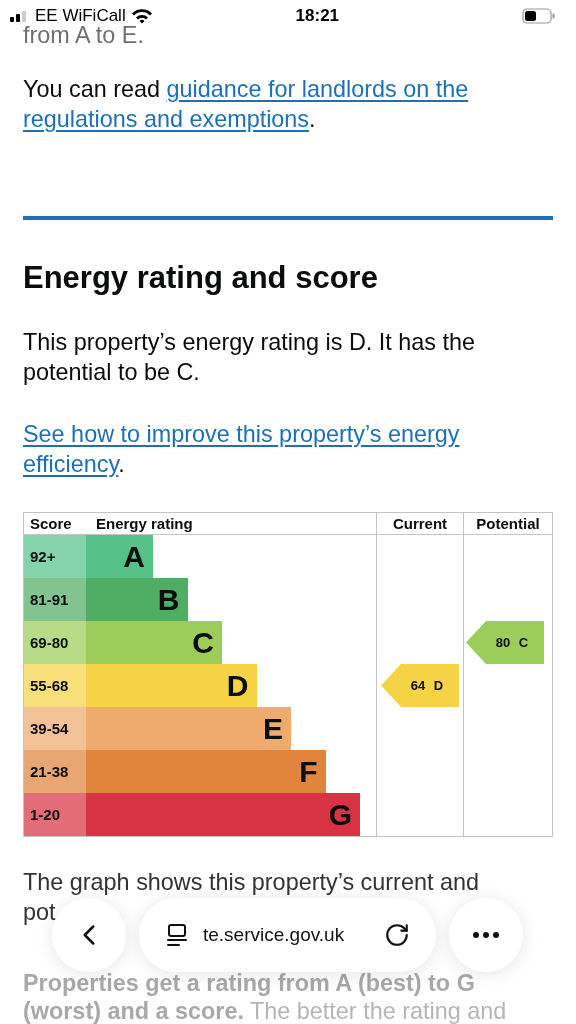  I want to click on score-cell: 1-20, so click(55, 814).